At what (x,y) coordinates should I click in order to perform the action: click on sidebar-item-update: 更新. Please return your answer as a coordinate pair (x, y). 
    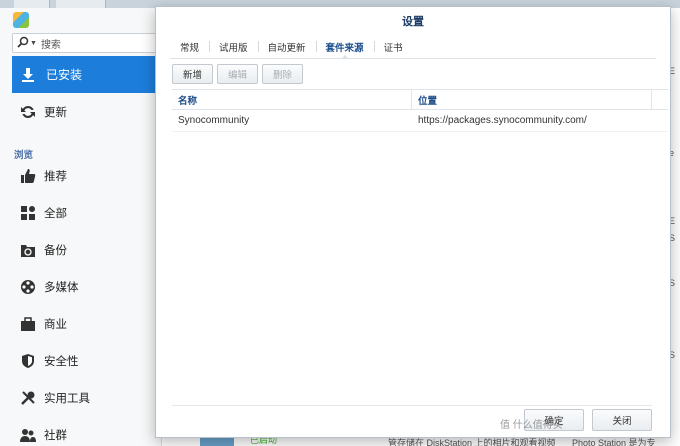
    Looking at the image, I should click on (85, 112).